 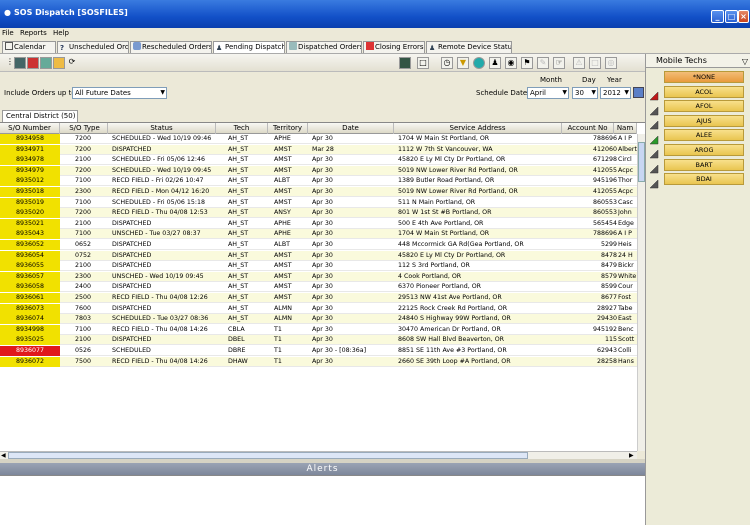 I want to click on tab-calendar: Calendar, so click(x=29, y=47).